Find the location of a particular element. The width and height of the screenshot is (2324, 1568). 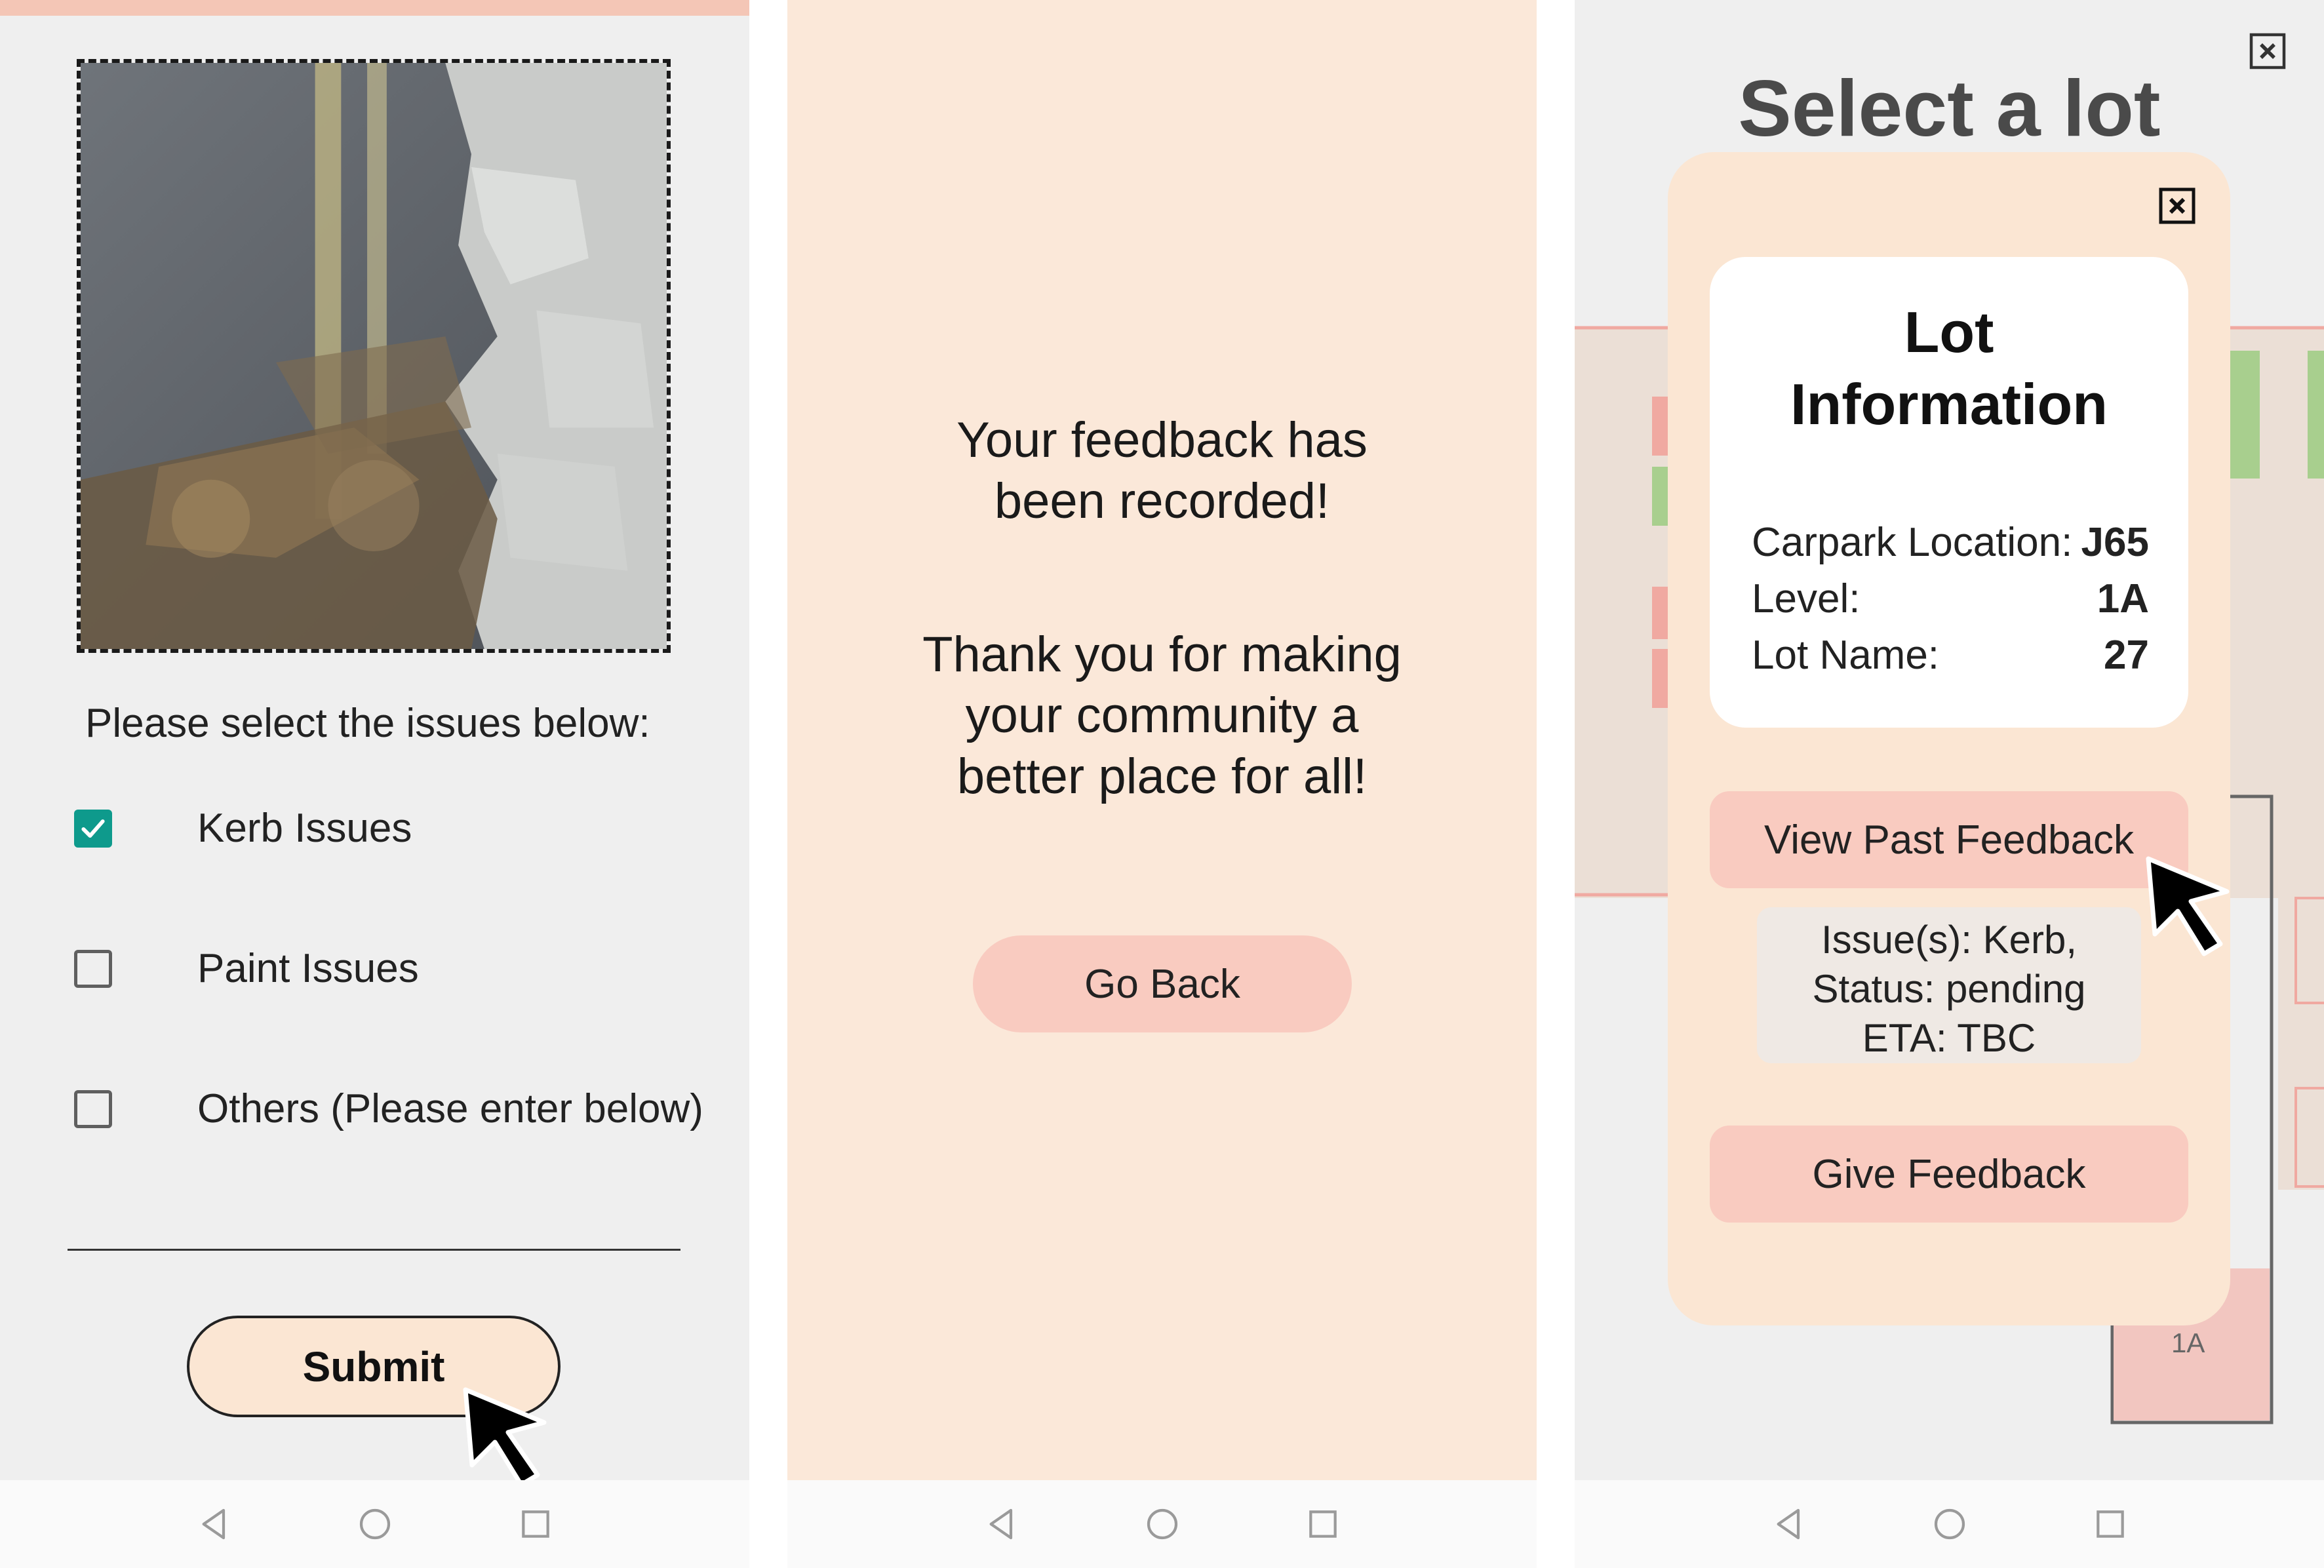

lot-info-title: Lot Information is located at coordinates (1949, 368).